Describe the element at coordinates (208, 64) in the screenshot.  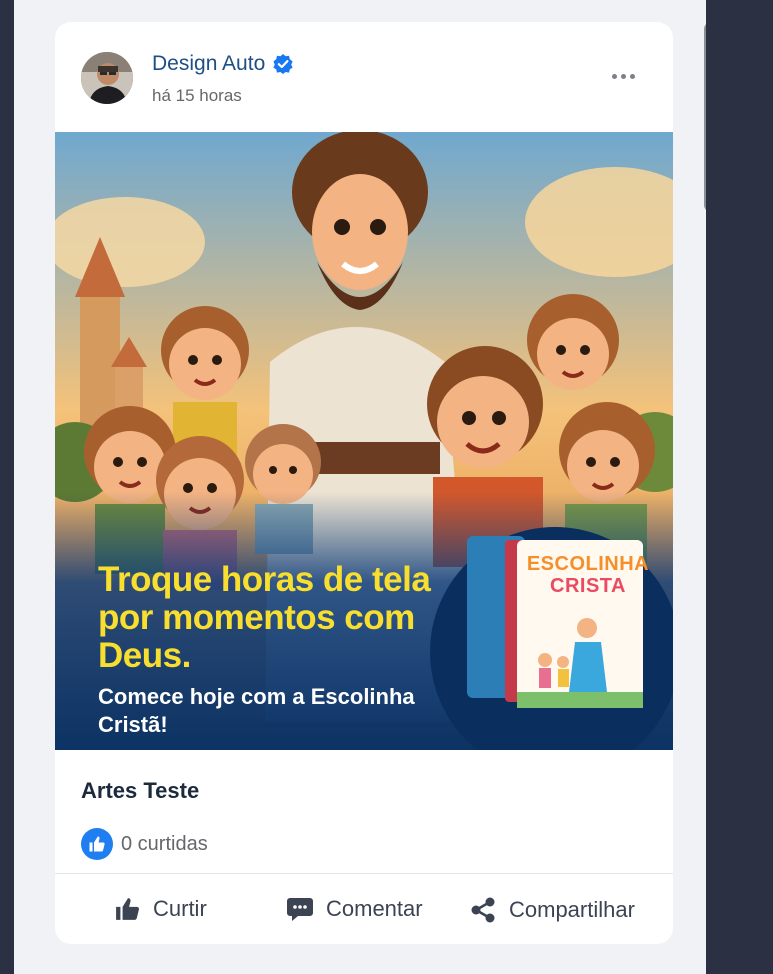
I see `author-name: Design Auto` at that location.